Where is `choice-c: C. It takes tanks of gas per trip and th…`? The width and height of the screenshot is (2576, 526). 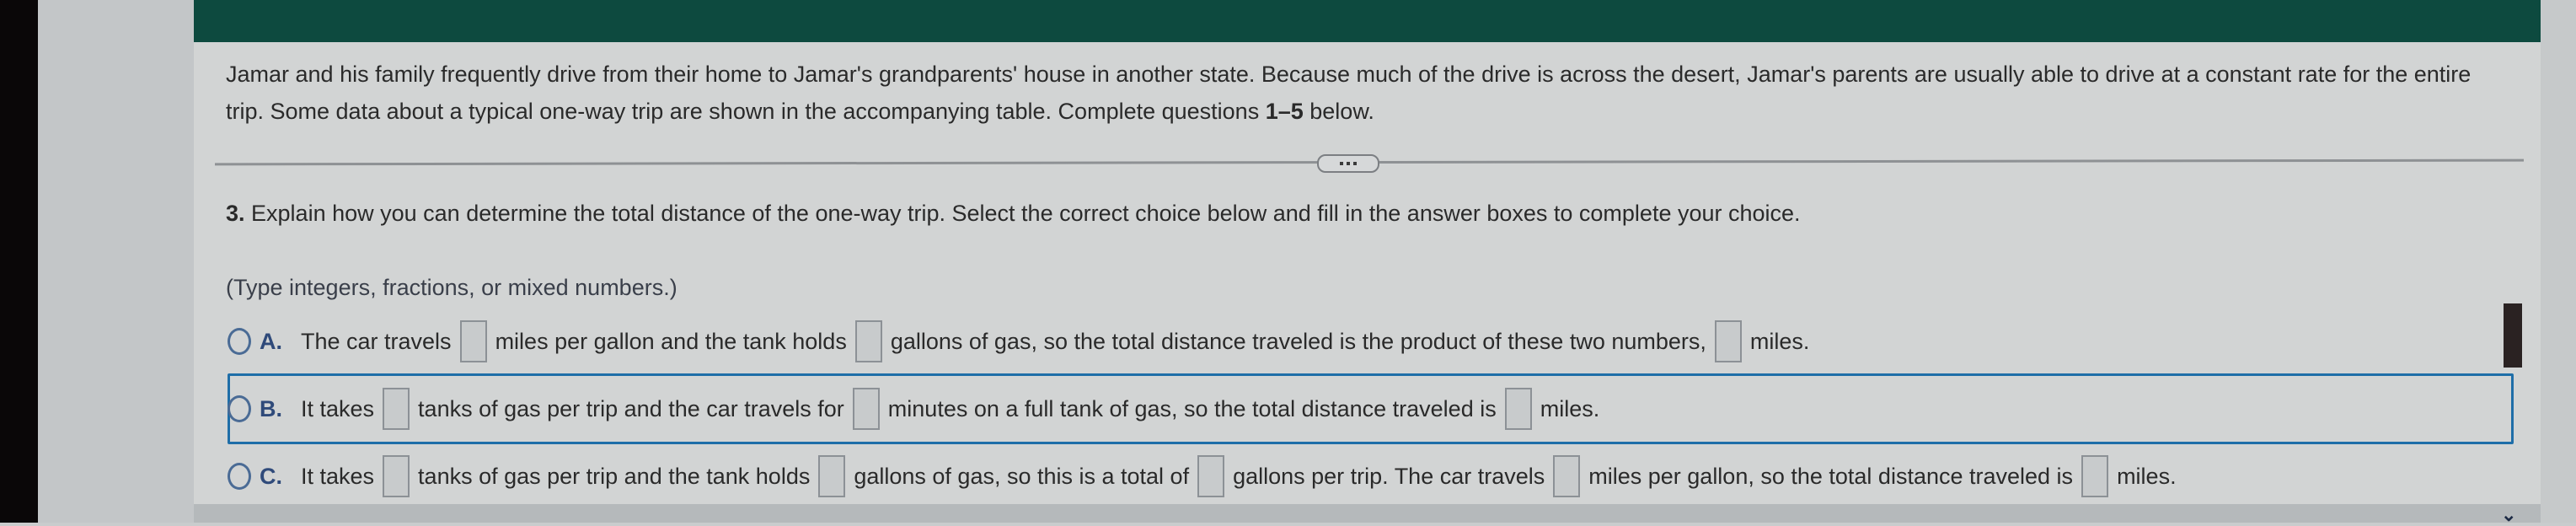
choice-c: C. It takes tanks of gas per trip and th… is located at coordinates (1202, 476).